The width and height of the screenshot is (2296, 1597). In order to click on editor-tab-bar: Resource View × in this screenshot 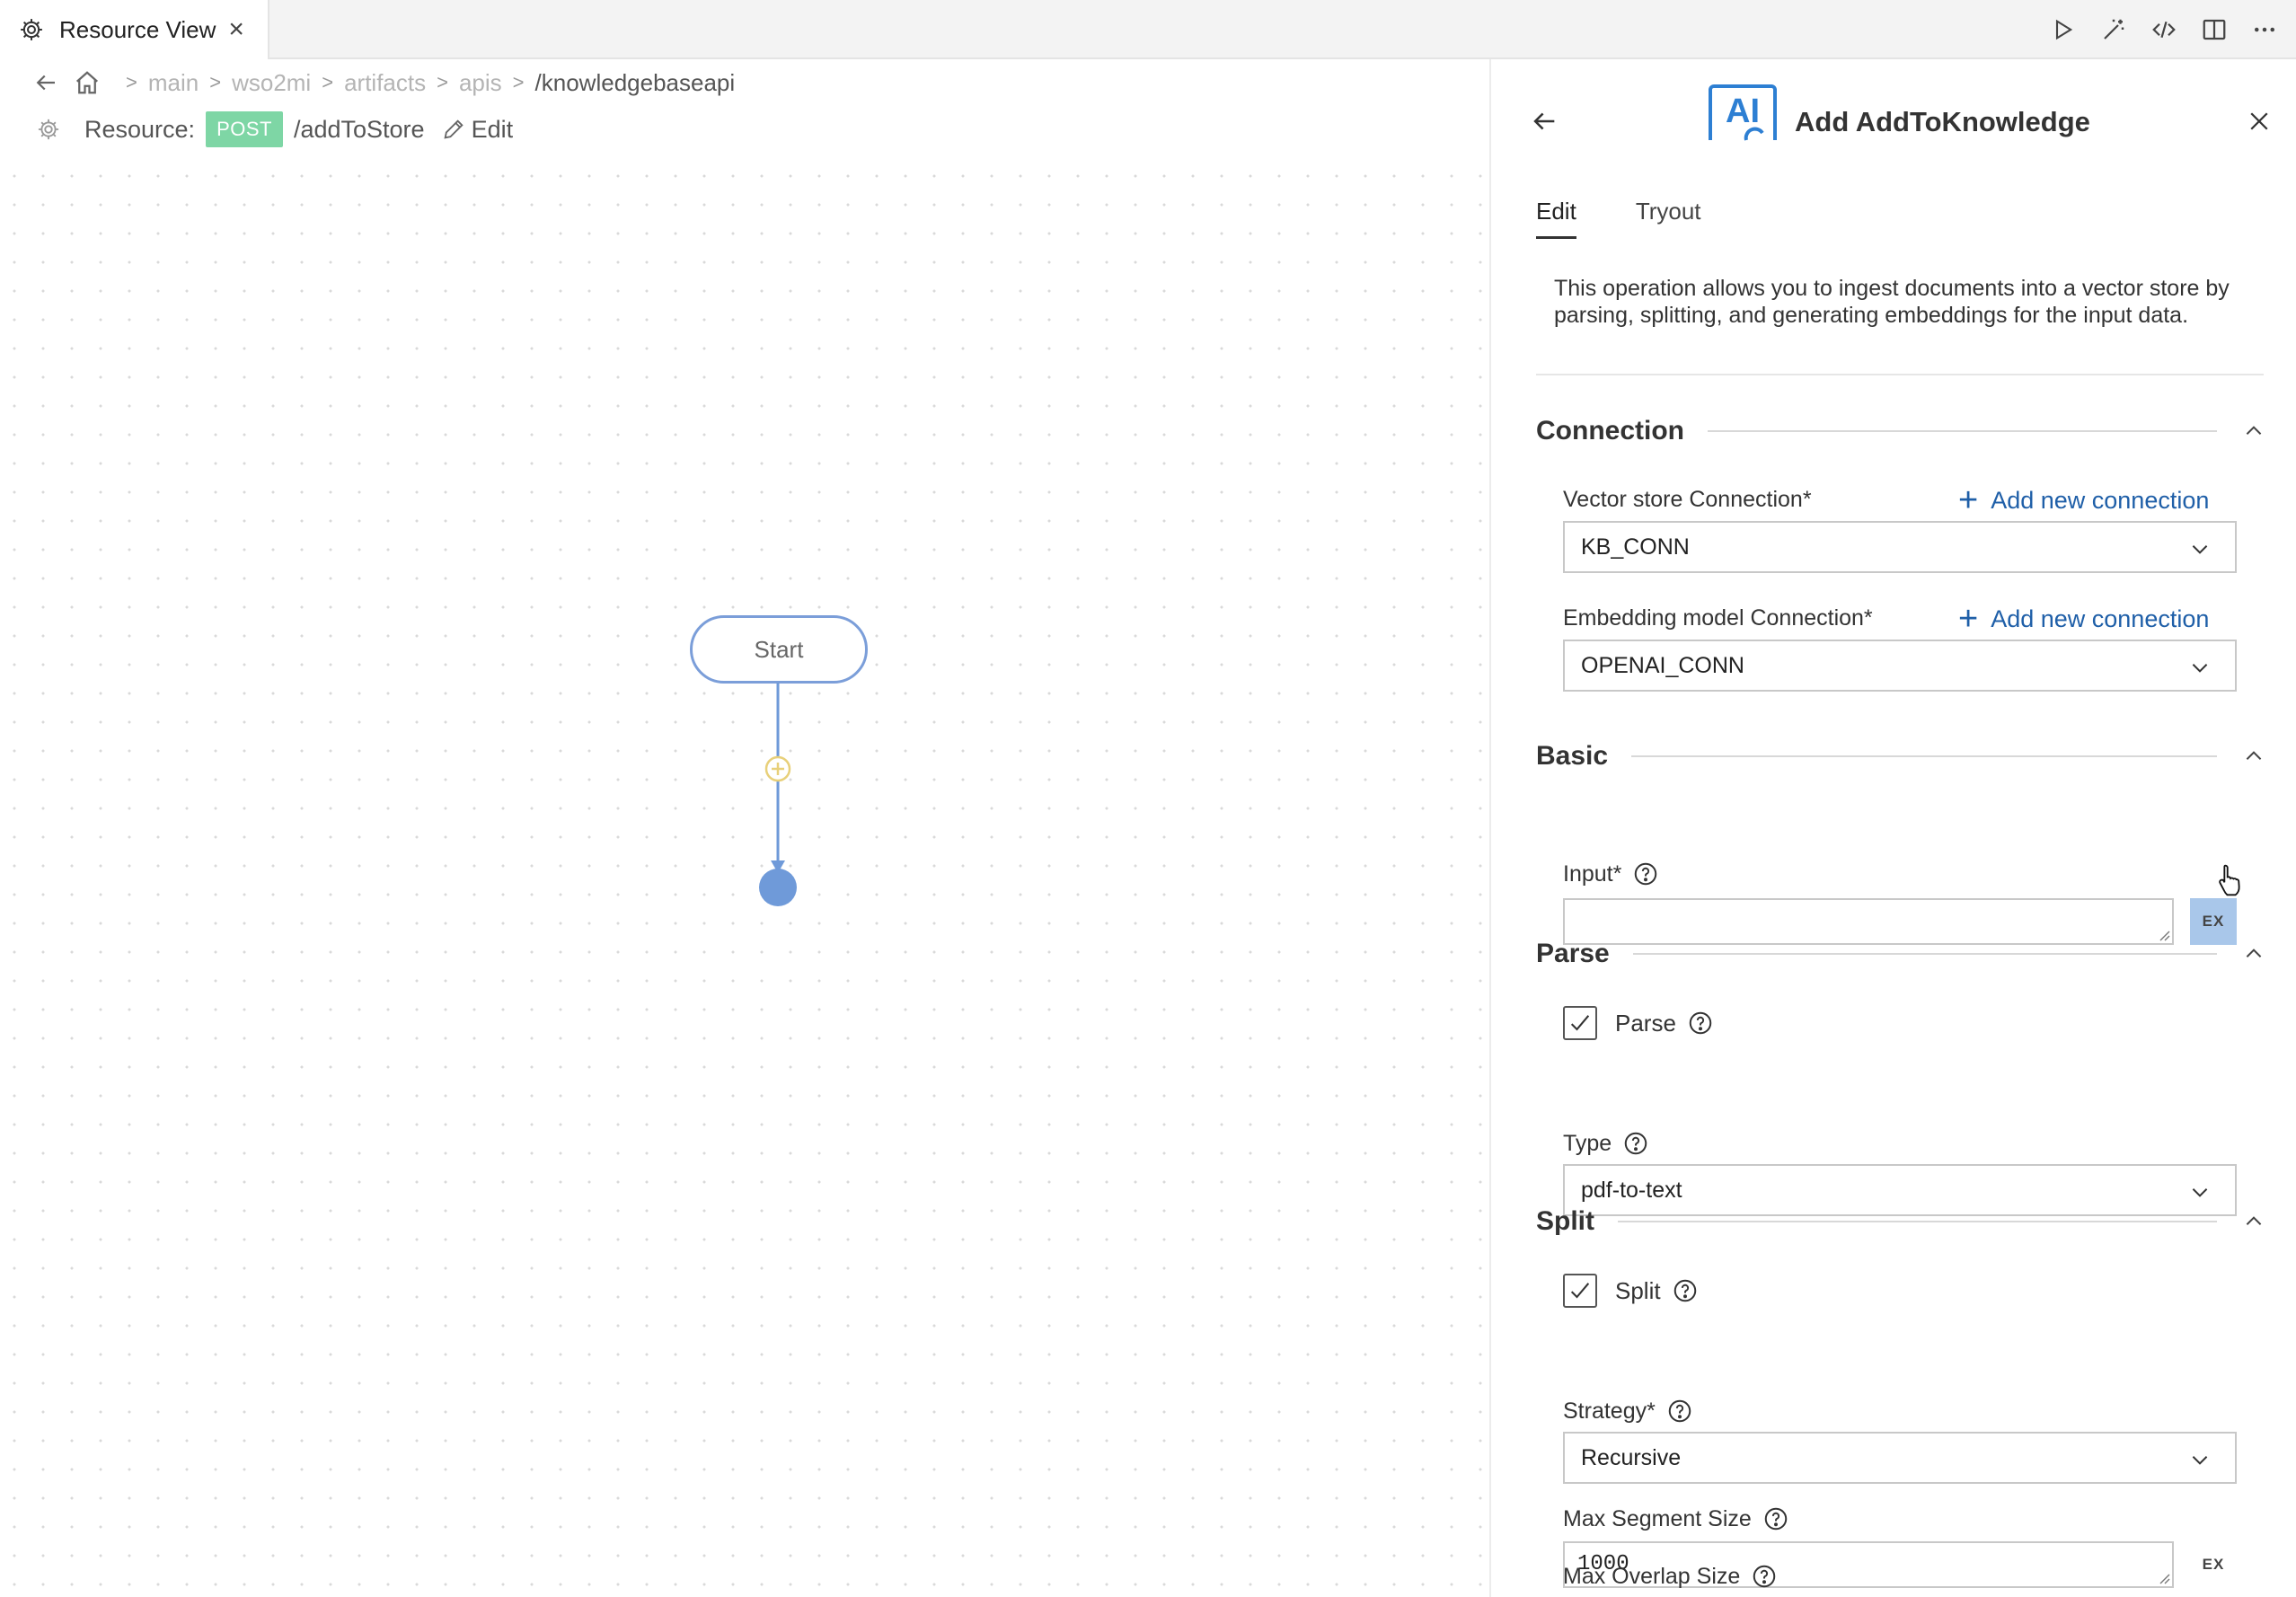, I will do `click(1148, 29)`.